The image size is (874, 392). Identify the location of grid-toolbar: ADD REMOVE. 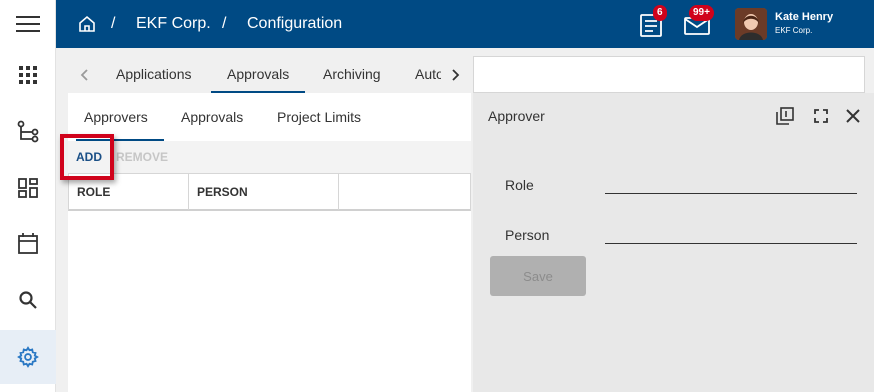
(269, 157).